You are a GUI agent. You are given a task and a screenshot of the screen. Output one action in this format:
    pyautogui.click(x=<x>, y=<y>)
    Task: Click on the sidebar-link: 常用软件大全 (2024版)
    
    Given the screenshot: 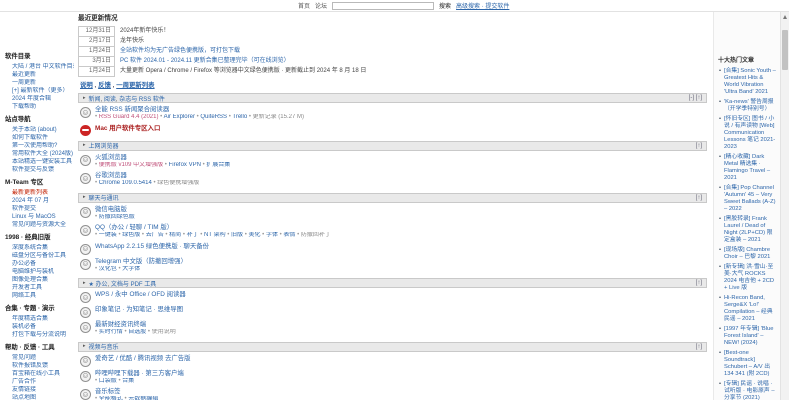 What is the action you would take?
    pyautogui.click(x=42, y=154)
    